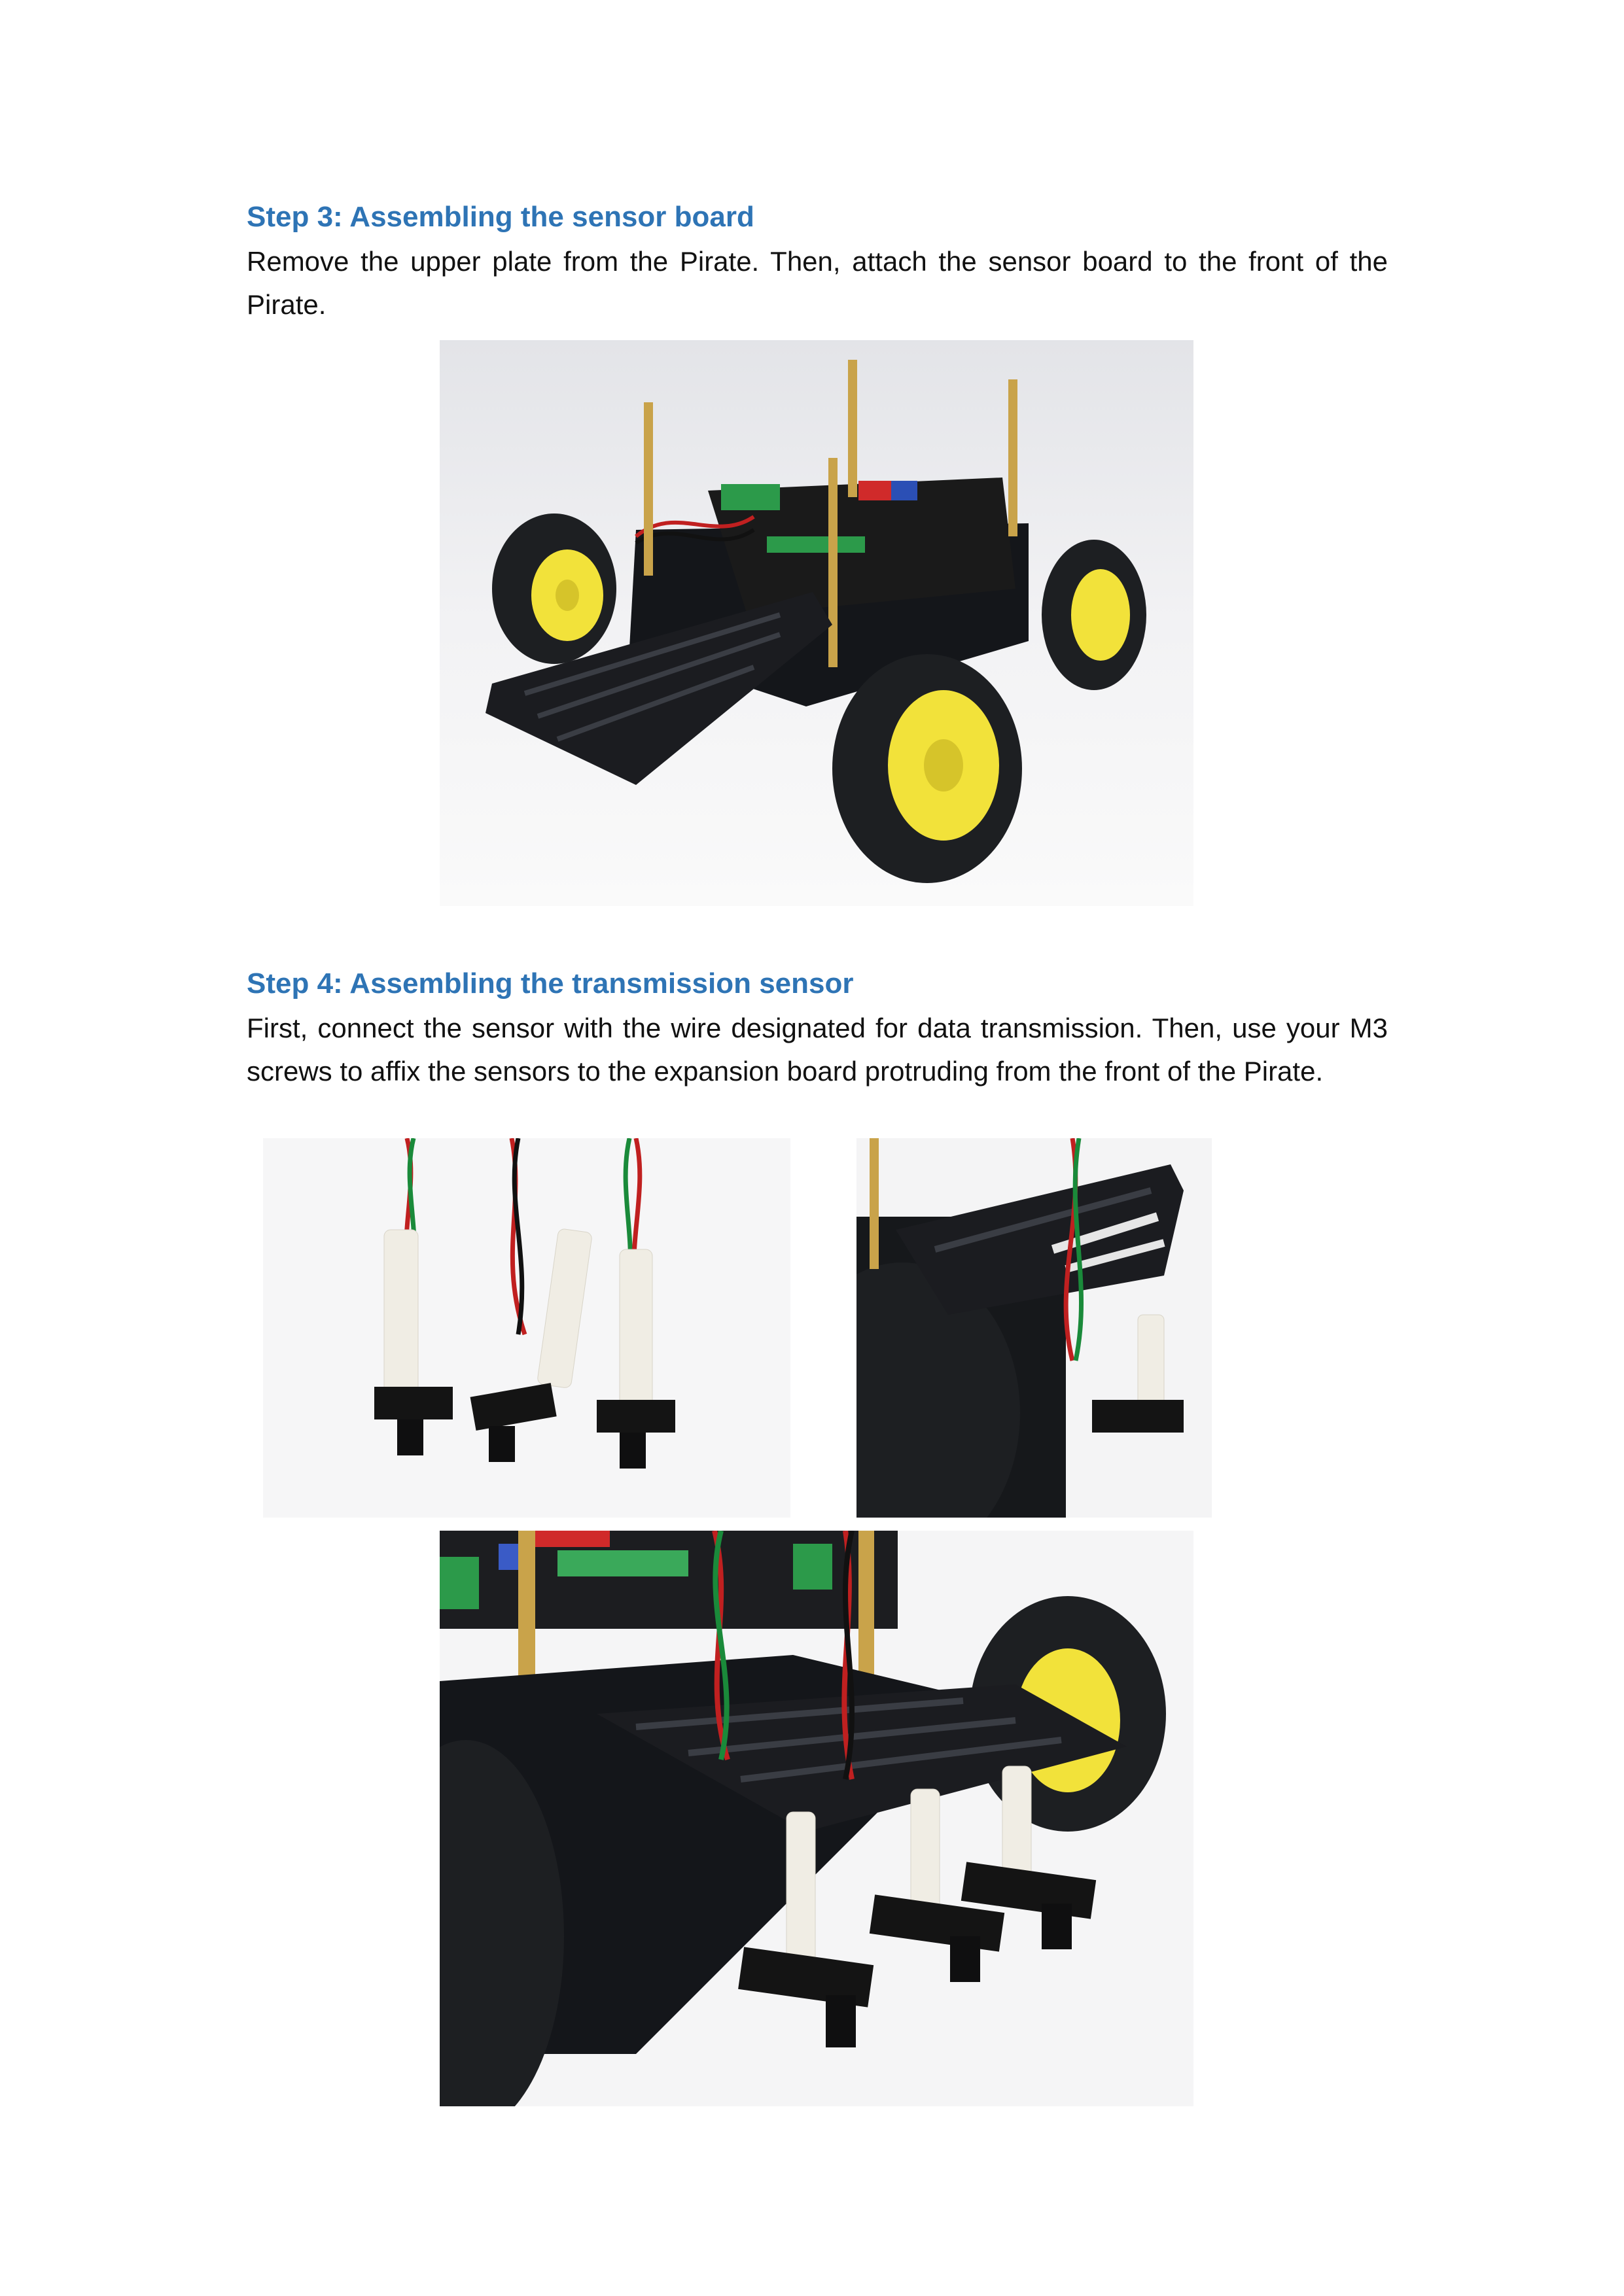  What do you see at coordinates (500, 217) in the screenshot?
I see `step3-heading: Step 3: Assembling the sensor board` at bounding box center [500, 217].